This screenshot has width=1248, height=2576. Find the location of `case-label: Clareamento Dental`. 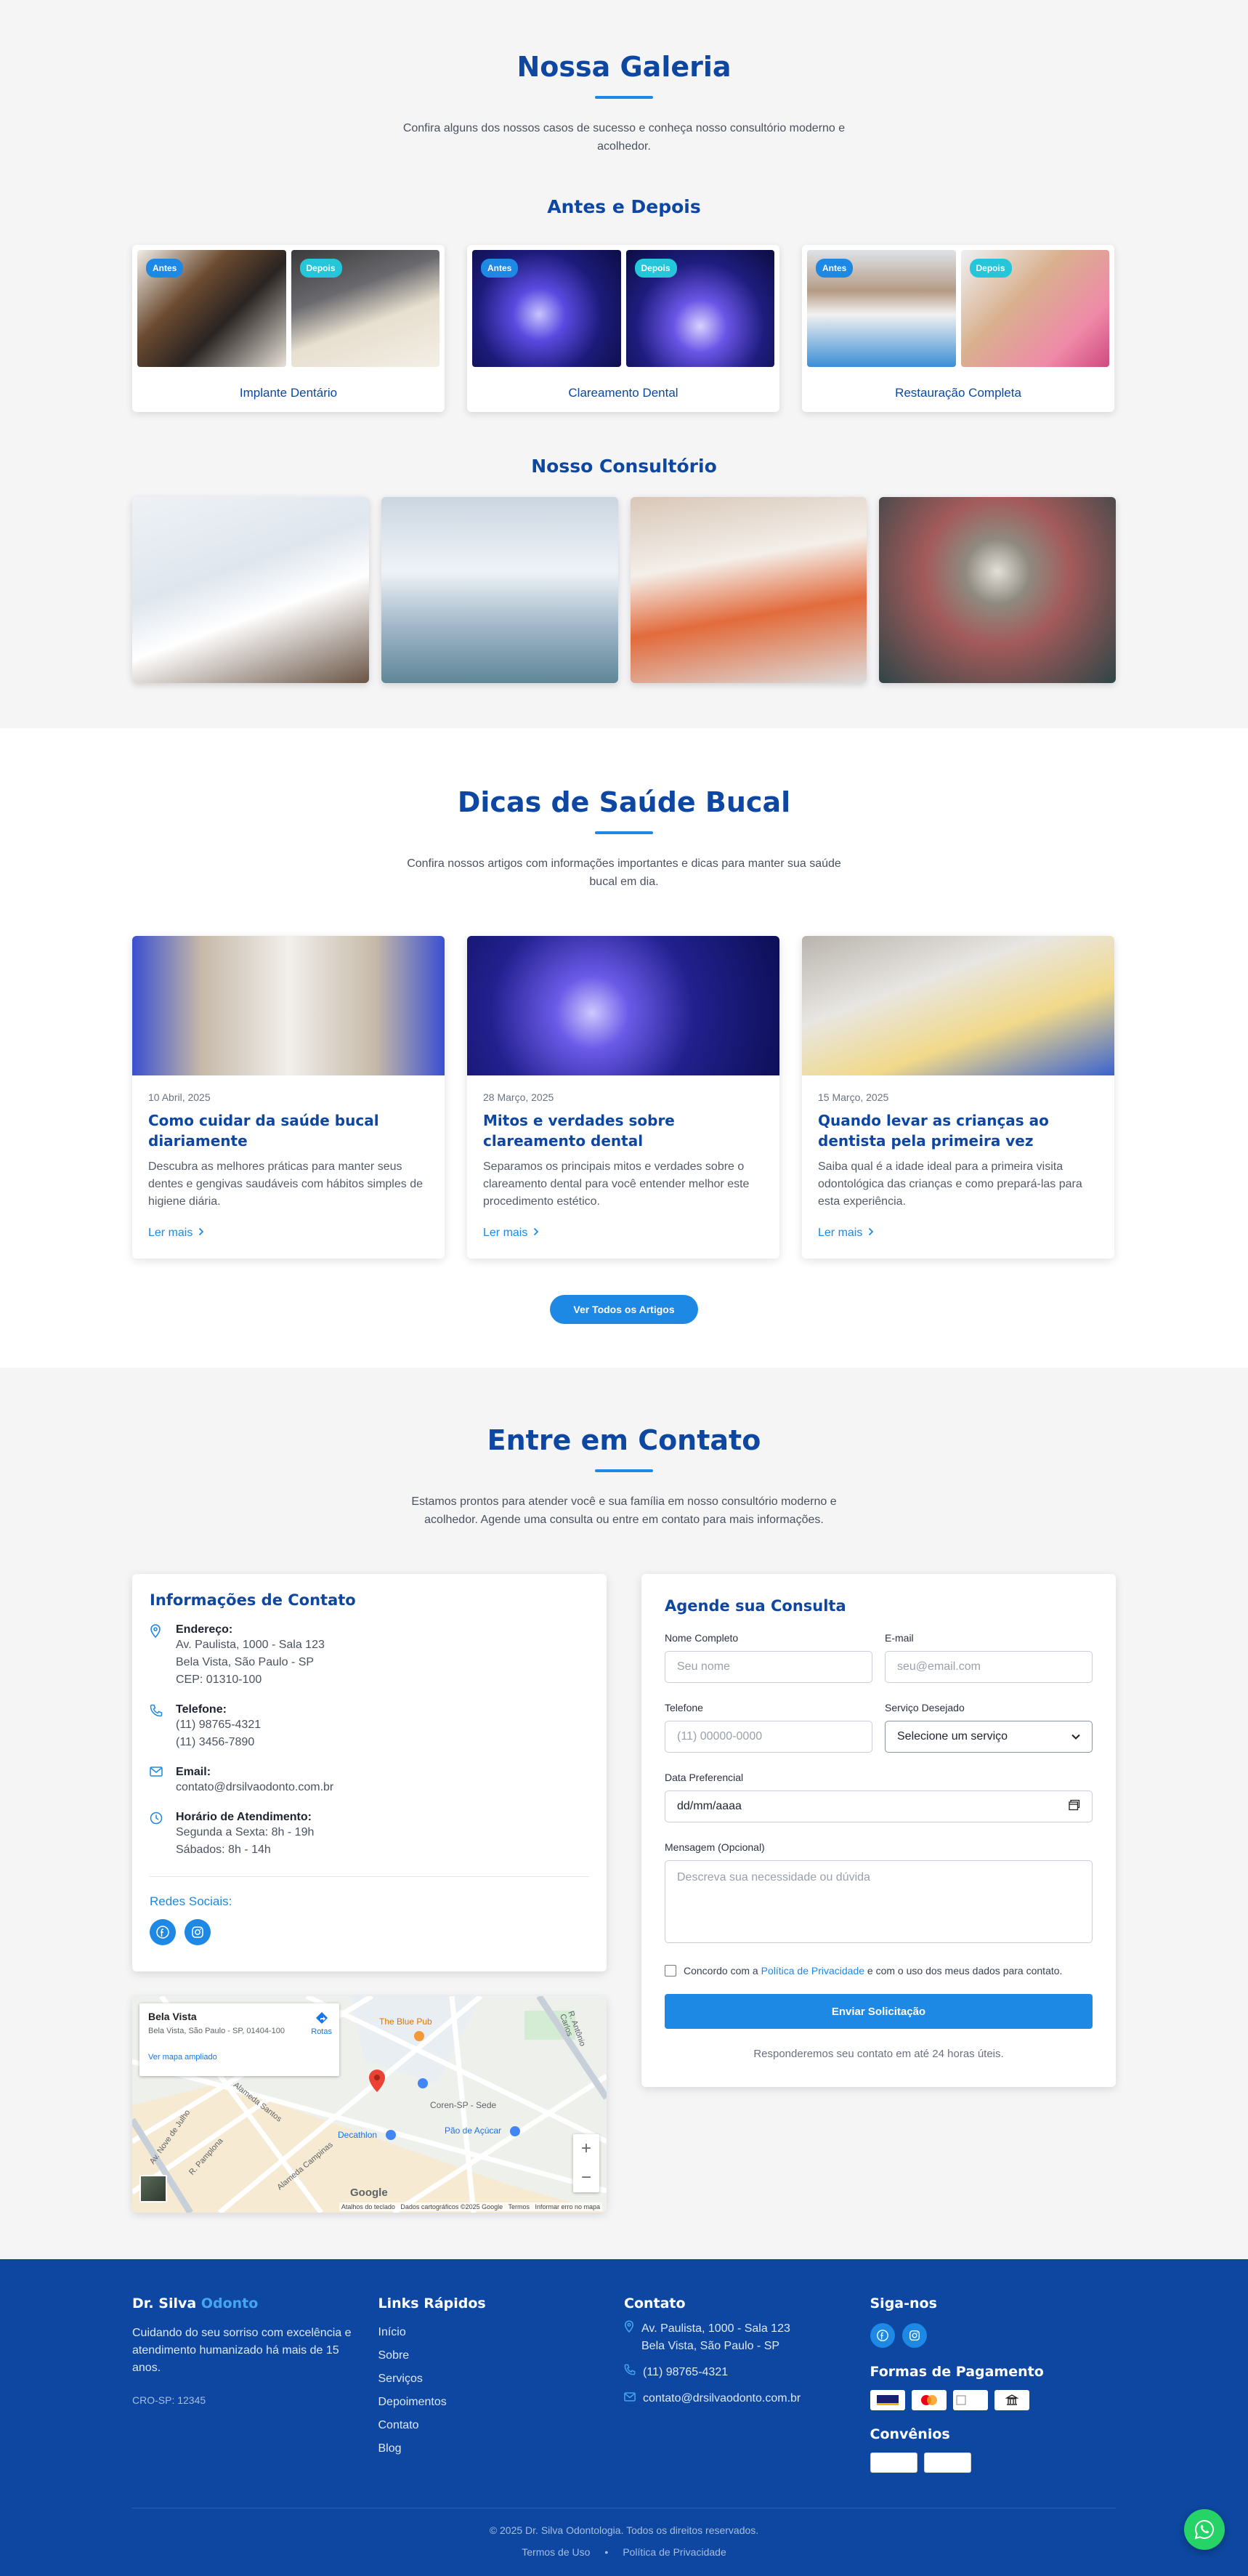

case-label: Clareamento Dental is located at coordinates (623, 393).